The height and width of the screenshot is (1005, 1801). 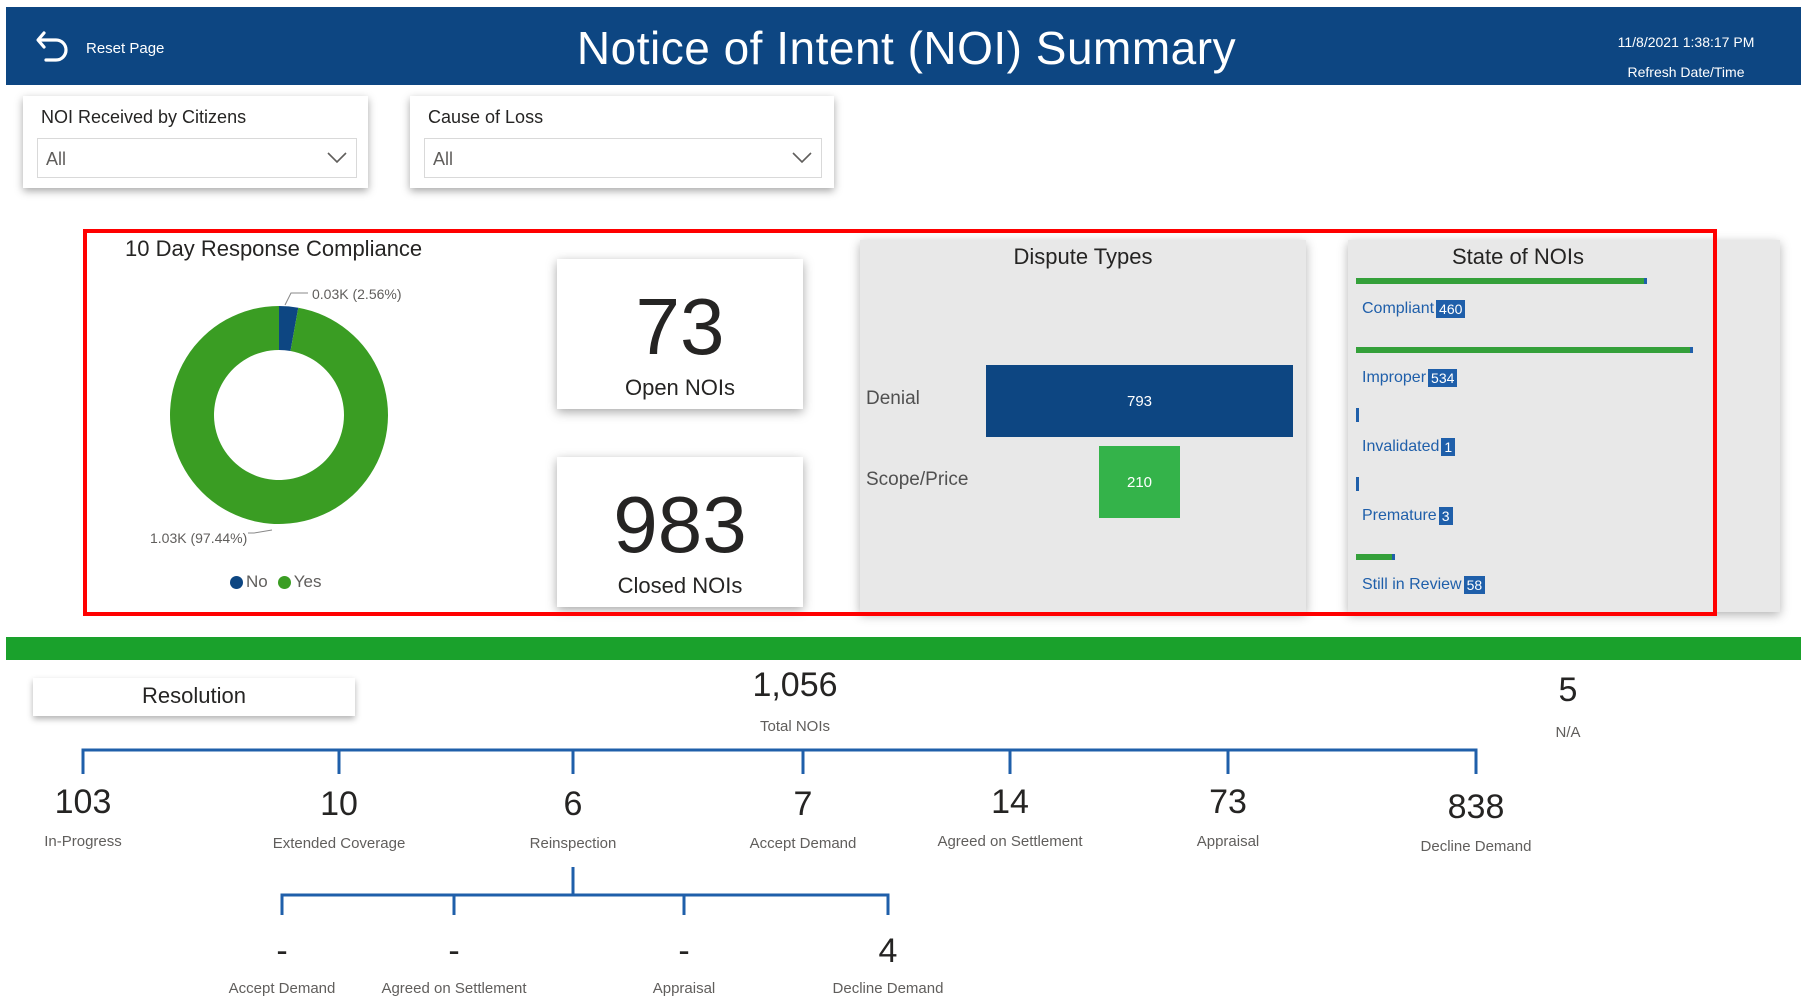 I want to click on total-nois-label: Total NOIs, so click(x=795, y=726).